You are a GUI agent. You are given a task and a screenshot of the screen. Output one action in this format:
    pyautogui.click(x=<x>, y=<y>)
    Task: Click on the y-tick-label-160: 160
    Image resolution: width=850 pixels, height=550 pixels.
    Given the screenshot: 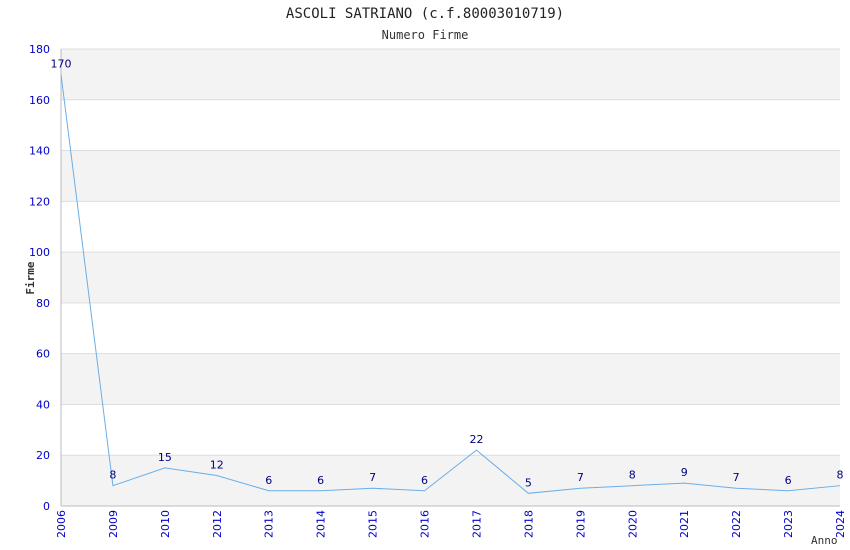 What is the action you would take?
    pyautogui.click(x=39, y=100)
    